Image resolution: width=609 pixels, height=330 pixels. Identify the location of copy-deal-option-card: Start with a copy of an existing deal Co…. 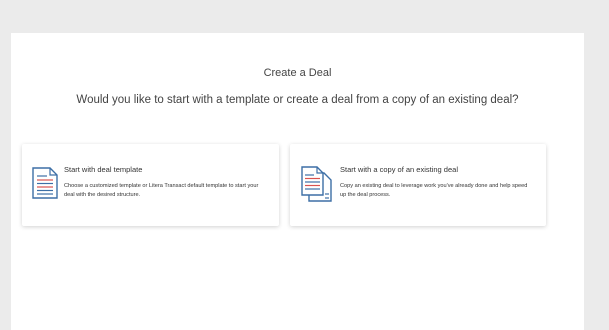
(418, 185).